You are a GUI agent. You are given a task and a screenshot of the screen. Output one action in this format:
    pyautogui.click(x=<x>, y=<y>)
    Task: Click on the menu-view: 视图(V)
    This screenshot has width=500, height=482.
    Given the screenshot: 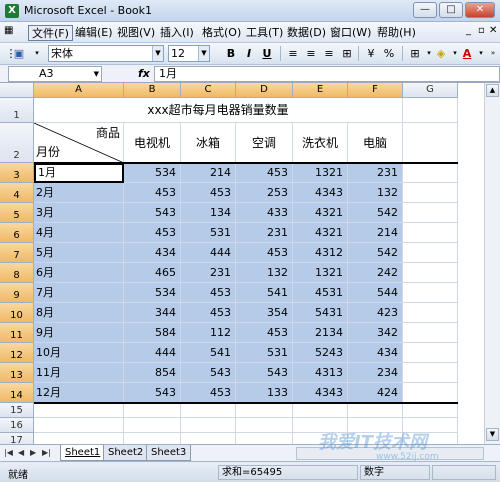 What is the action you would take?
    pyautogui.click(x=136, y=33)
    